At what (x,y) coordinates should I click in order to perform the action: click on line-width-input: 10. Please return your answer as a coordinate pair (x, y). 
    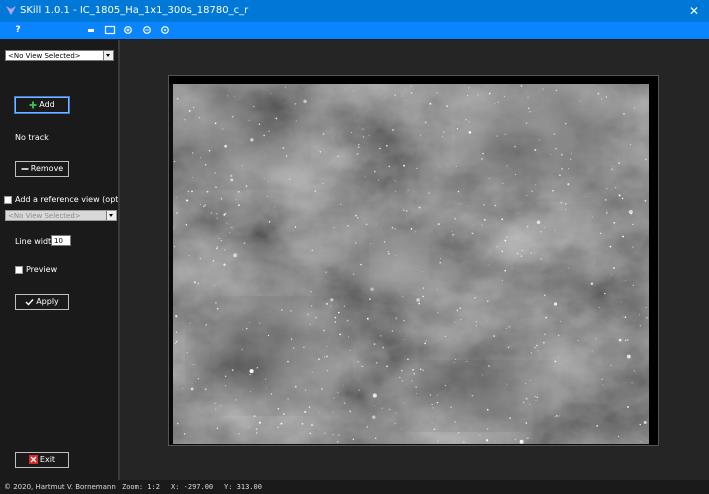
    Looking at the image, I should click on (61, 240).